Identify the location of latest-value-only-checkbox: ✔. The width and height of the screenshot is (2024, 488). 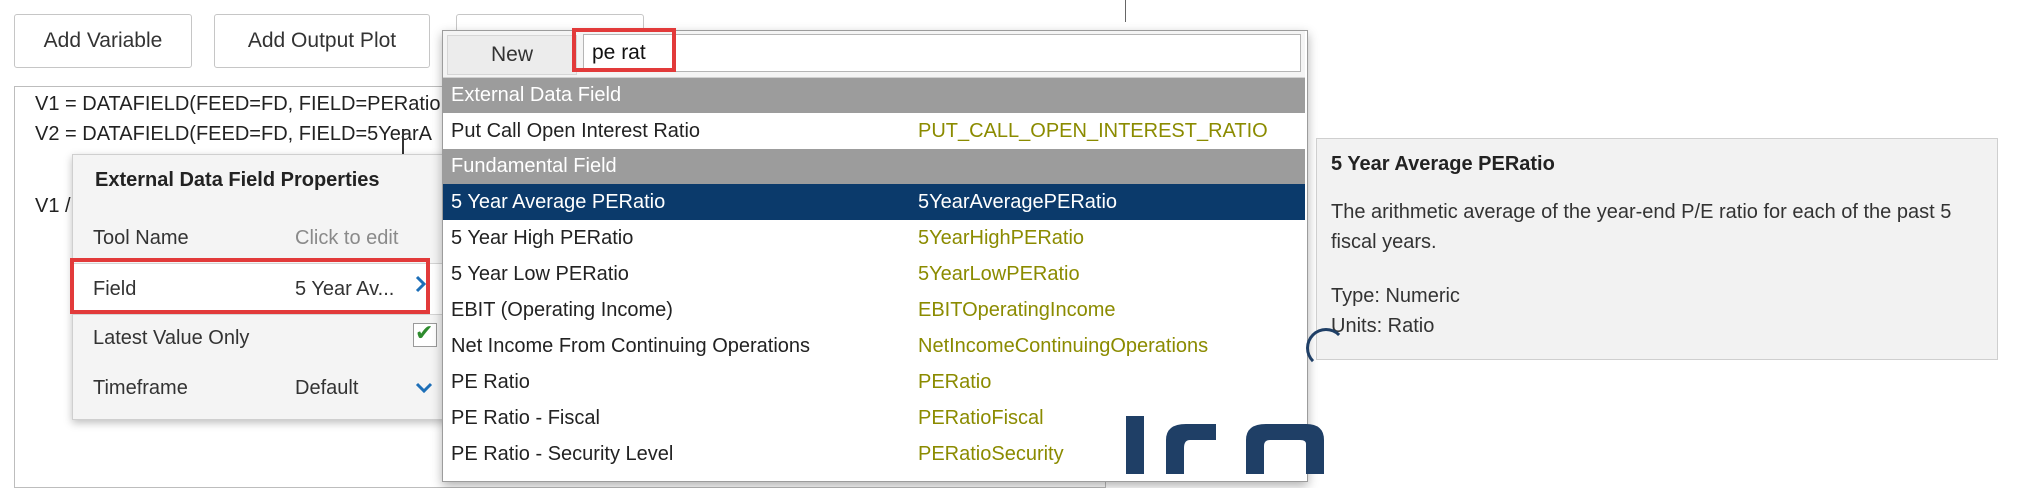
(425, 333).